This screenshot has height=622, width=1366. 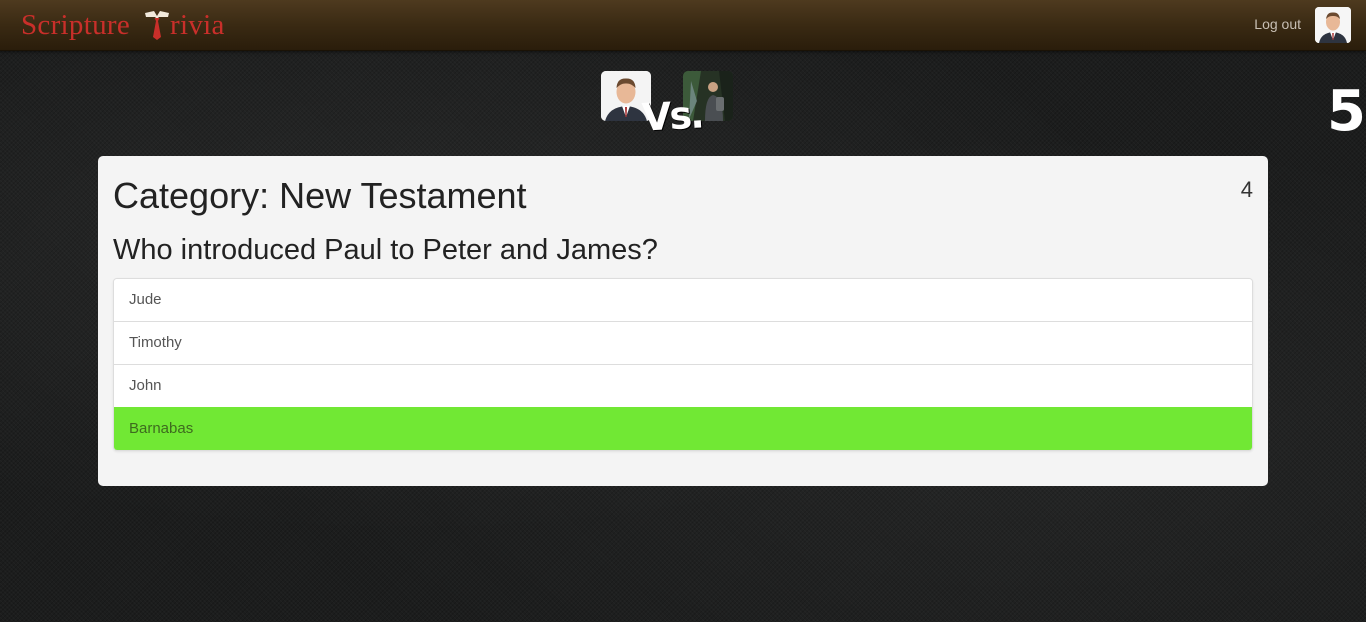 I want to click on user-avatar-icon, so click(x=1333, y=25).